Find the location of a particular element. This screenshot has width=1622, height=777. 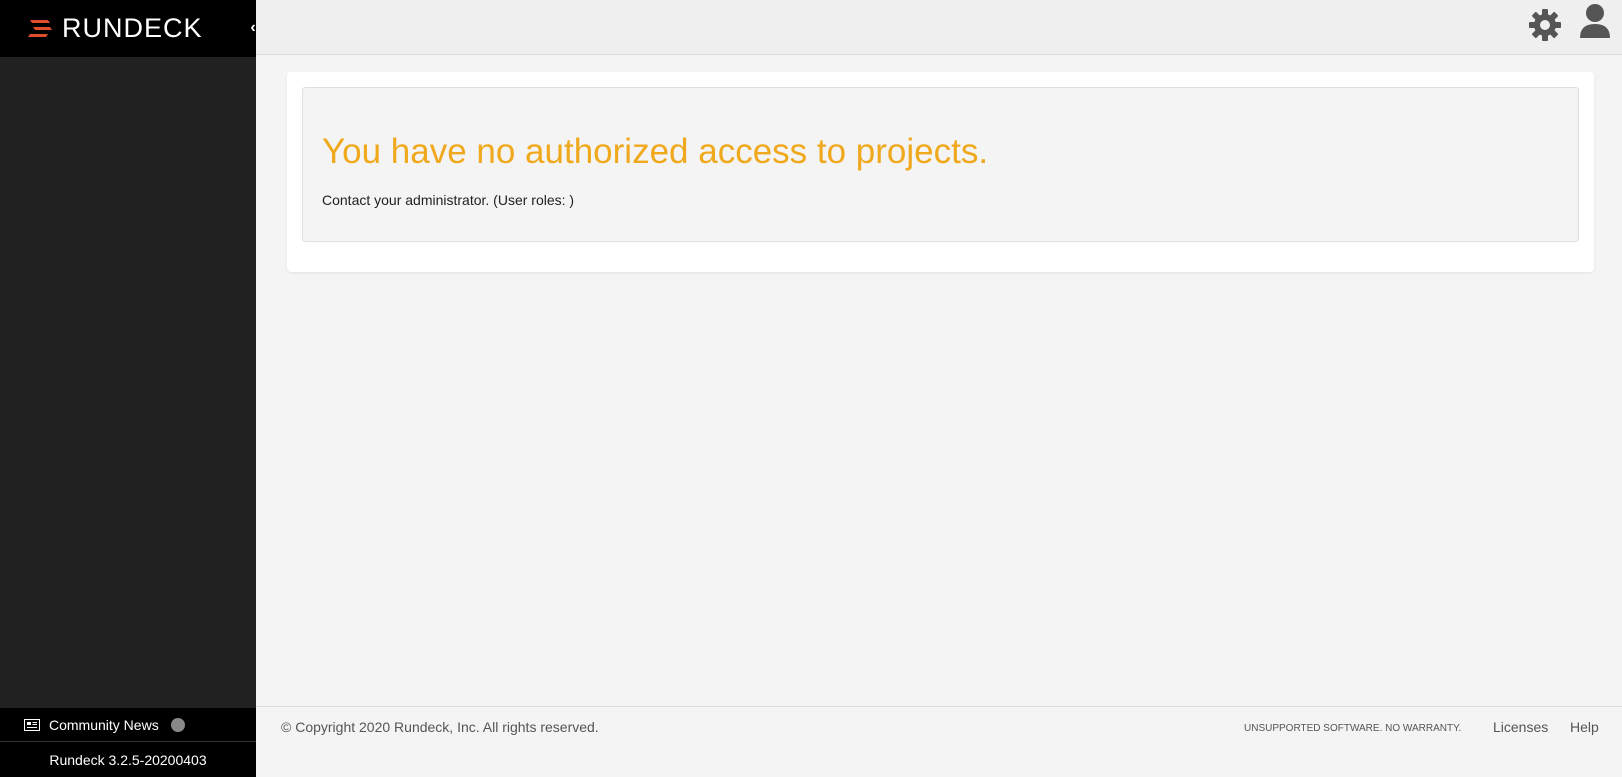

version-label: Rundeck 3.2.5-20200403 is located at coordinates (128, 760).